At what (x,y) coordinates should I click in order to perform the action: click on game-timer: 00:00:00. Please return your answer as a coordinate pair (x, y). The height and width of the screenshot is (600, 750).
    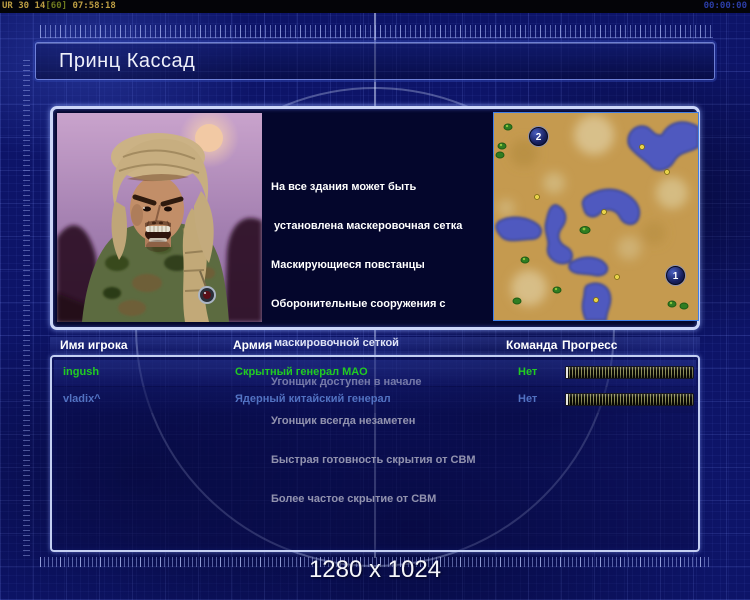
    Looking at the image, I should click on (725, 6).